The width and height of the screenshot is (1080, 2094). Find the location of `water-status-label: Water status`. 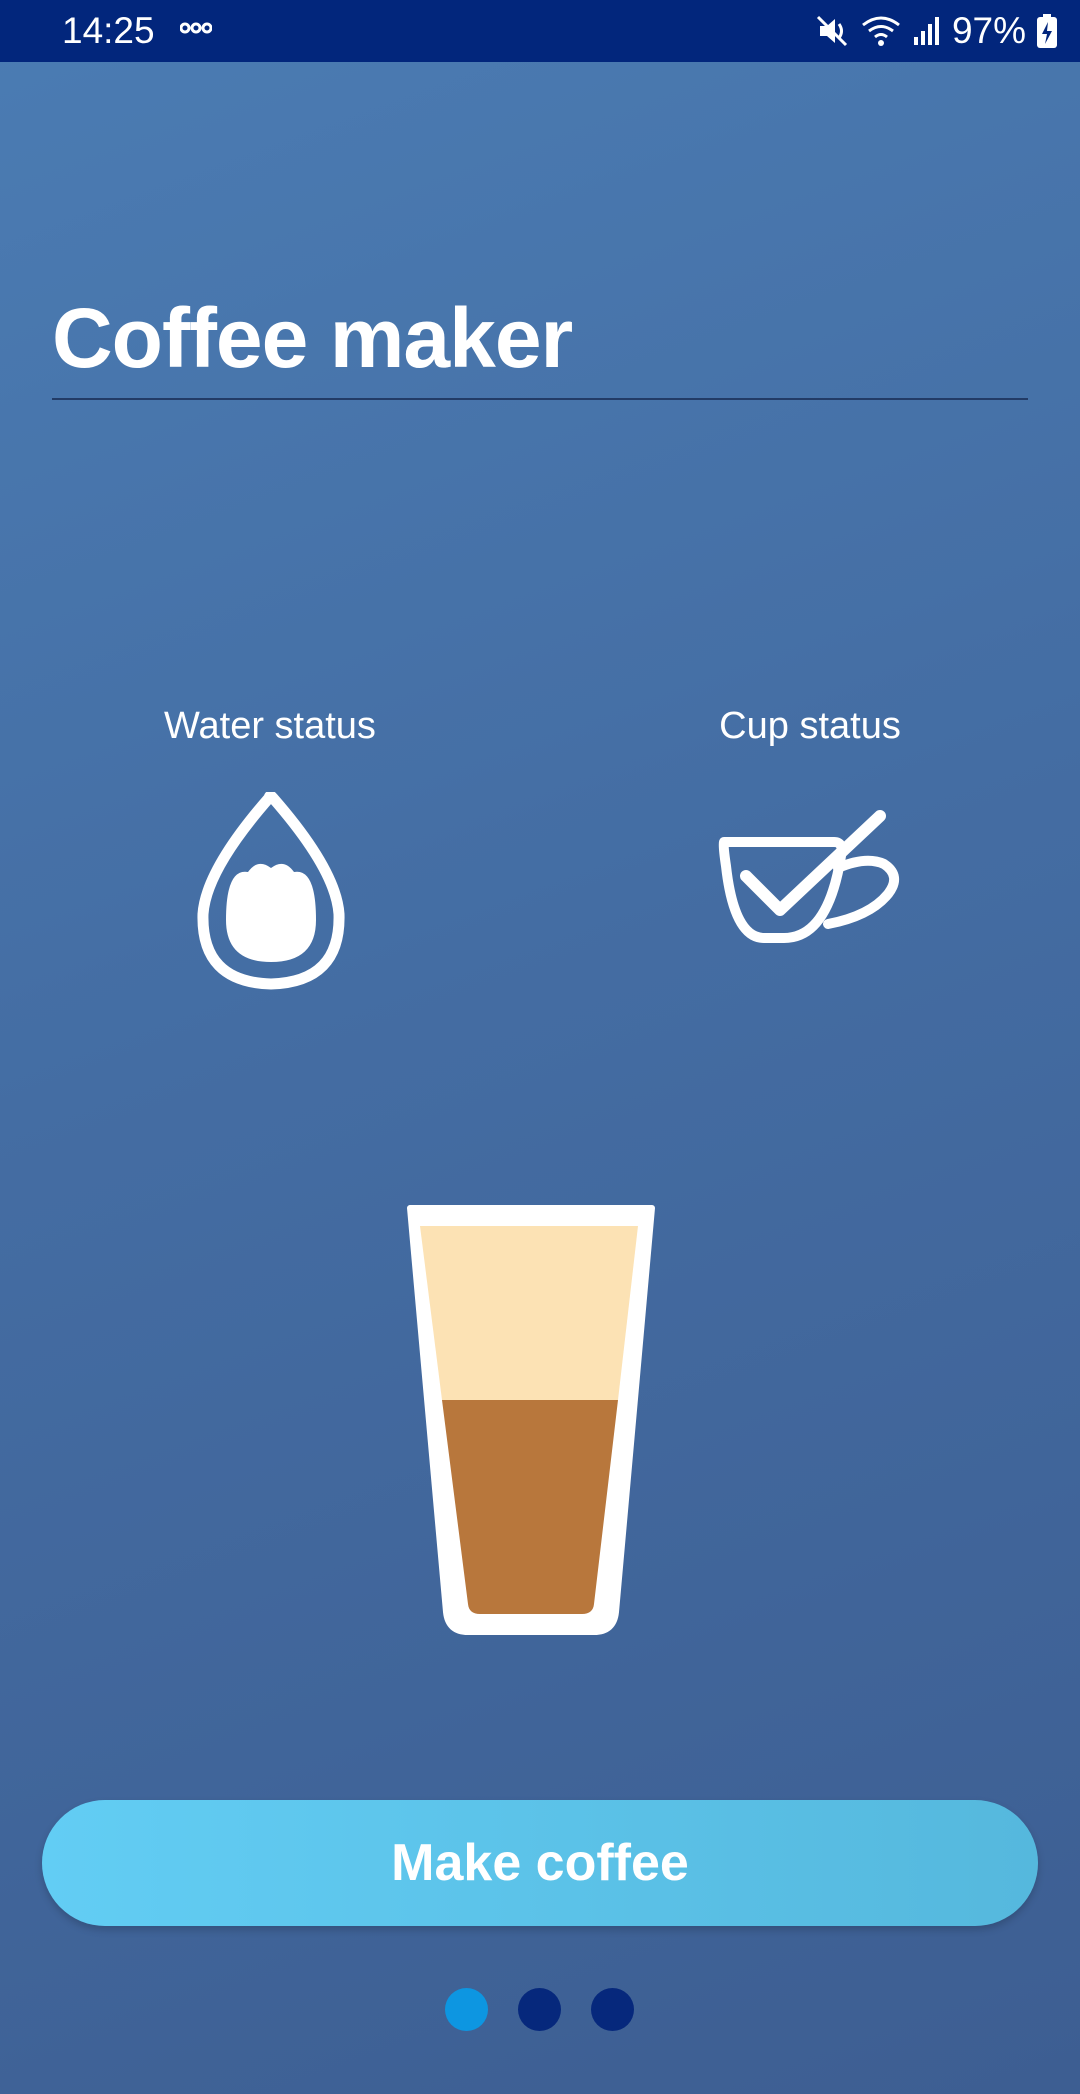

water-status-label: Water status is located at coordinates (270, 726).